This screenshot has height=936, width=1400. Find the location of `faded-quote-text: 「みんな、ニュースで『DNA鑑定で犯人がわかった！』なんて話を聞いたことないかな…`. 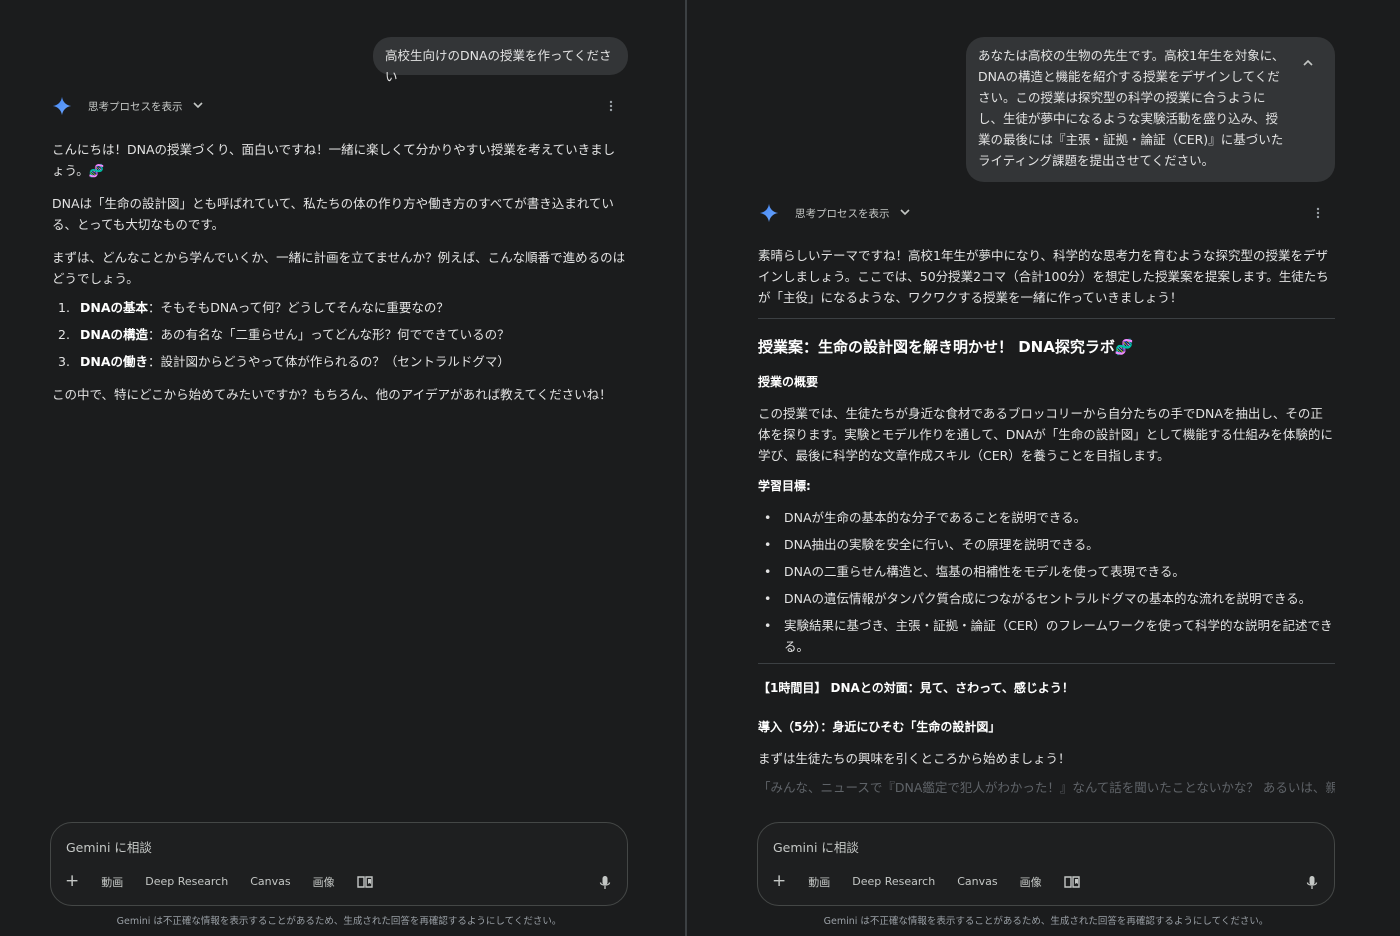

faded-quote-text: 「みんな、ニュースで『DNA鑑定で犯人がわかった！』なんて話を聞いたことないかな… is located at coordinates (1046, 787).